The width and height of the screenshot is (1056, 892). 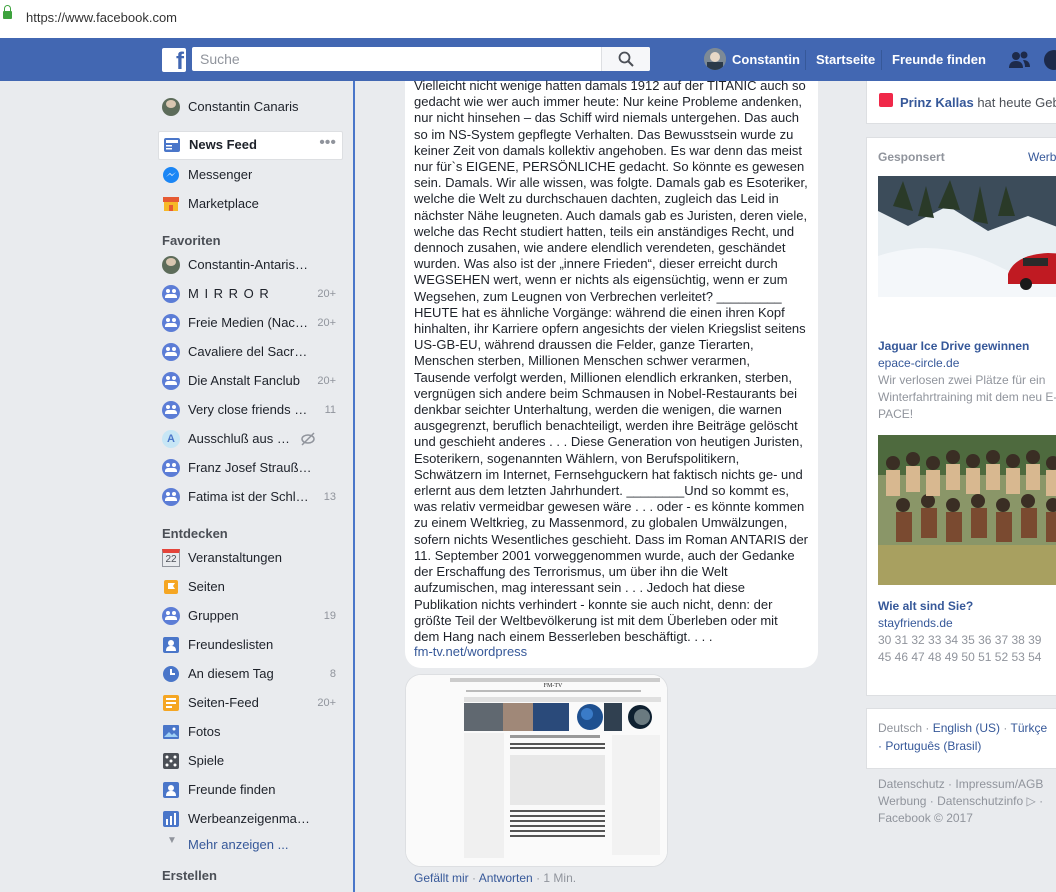 I want to click on reply-link: Antworten, so click(x=506, y=878).